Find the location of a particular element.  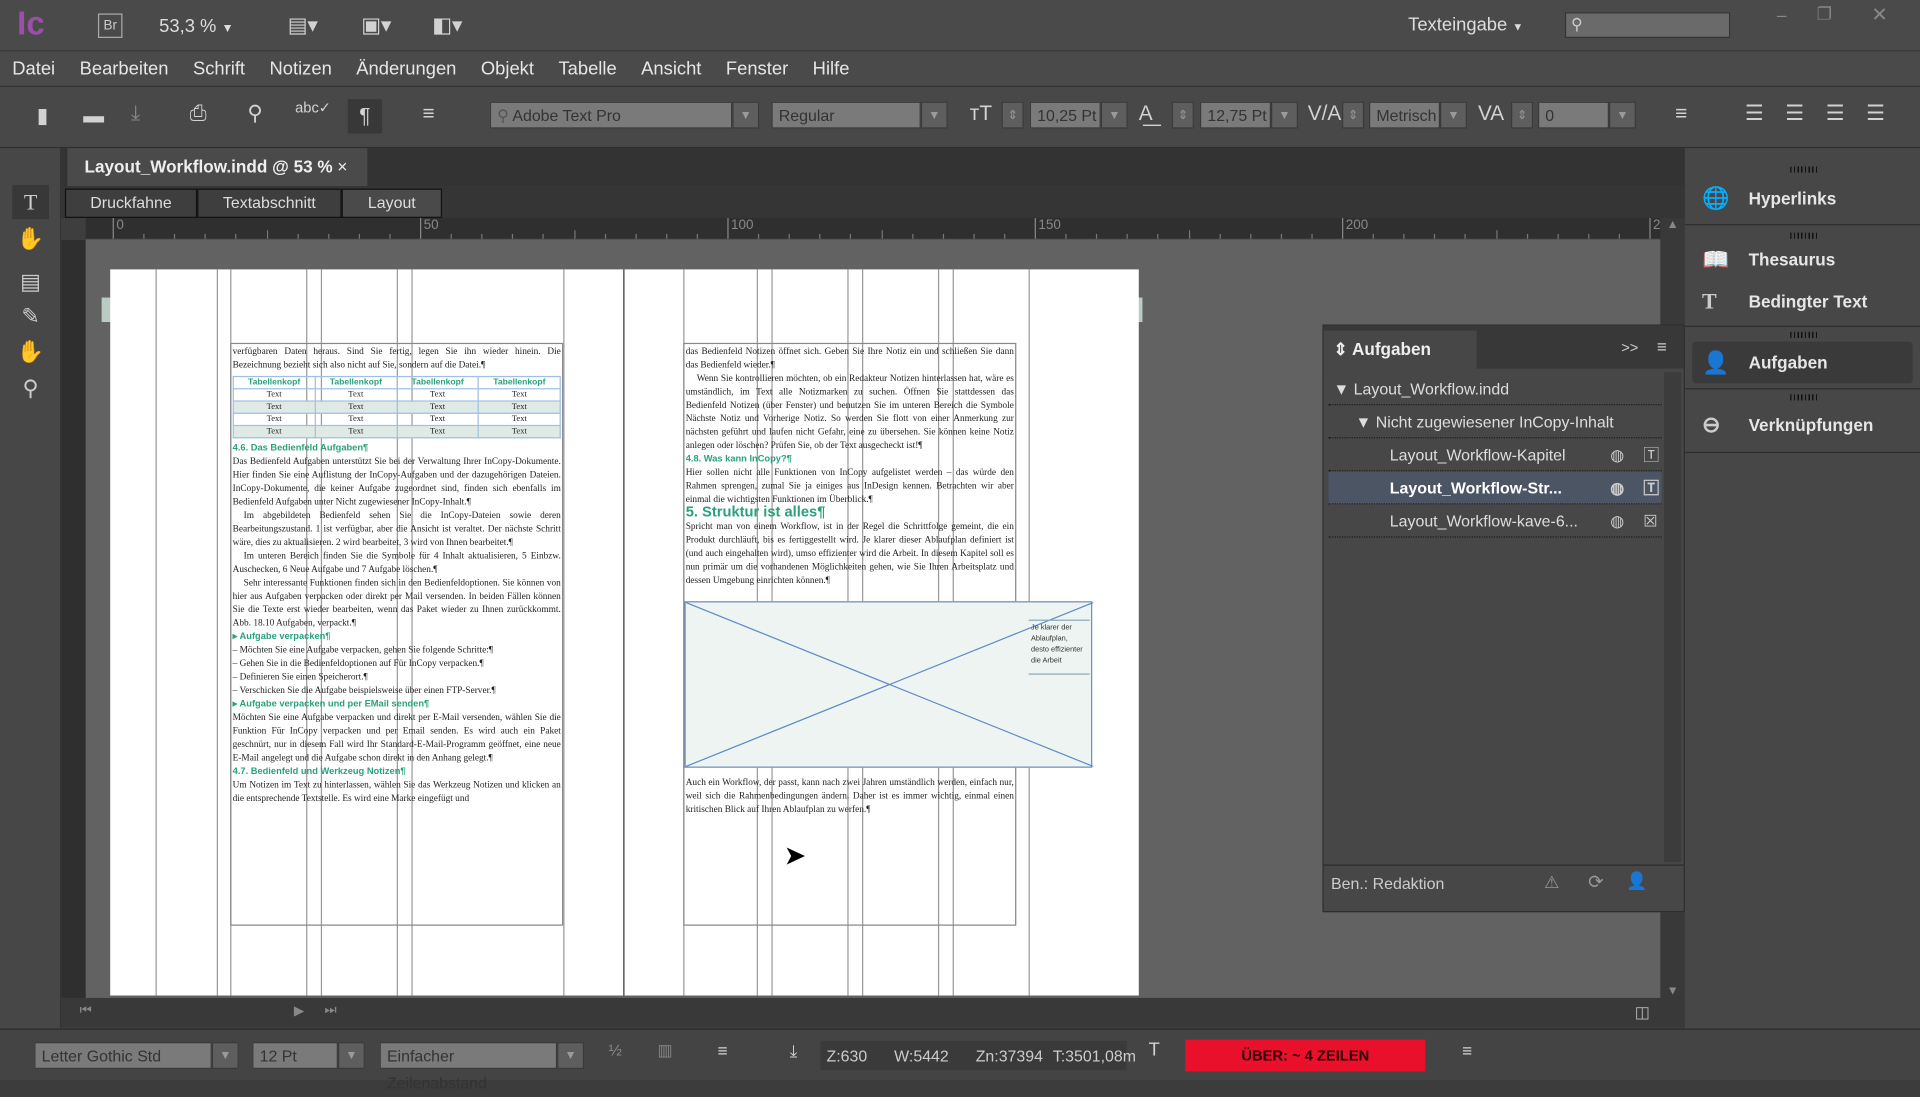

status-size-field: 12 Pt is located at coordinates (295, 1055).